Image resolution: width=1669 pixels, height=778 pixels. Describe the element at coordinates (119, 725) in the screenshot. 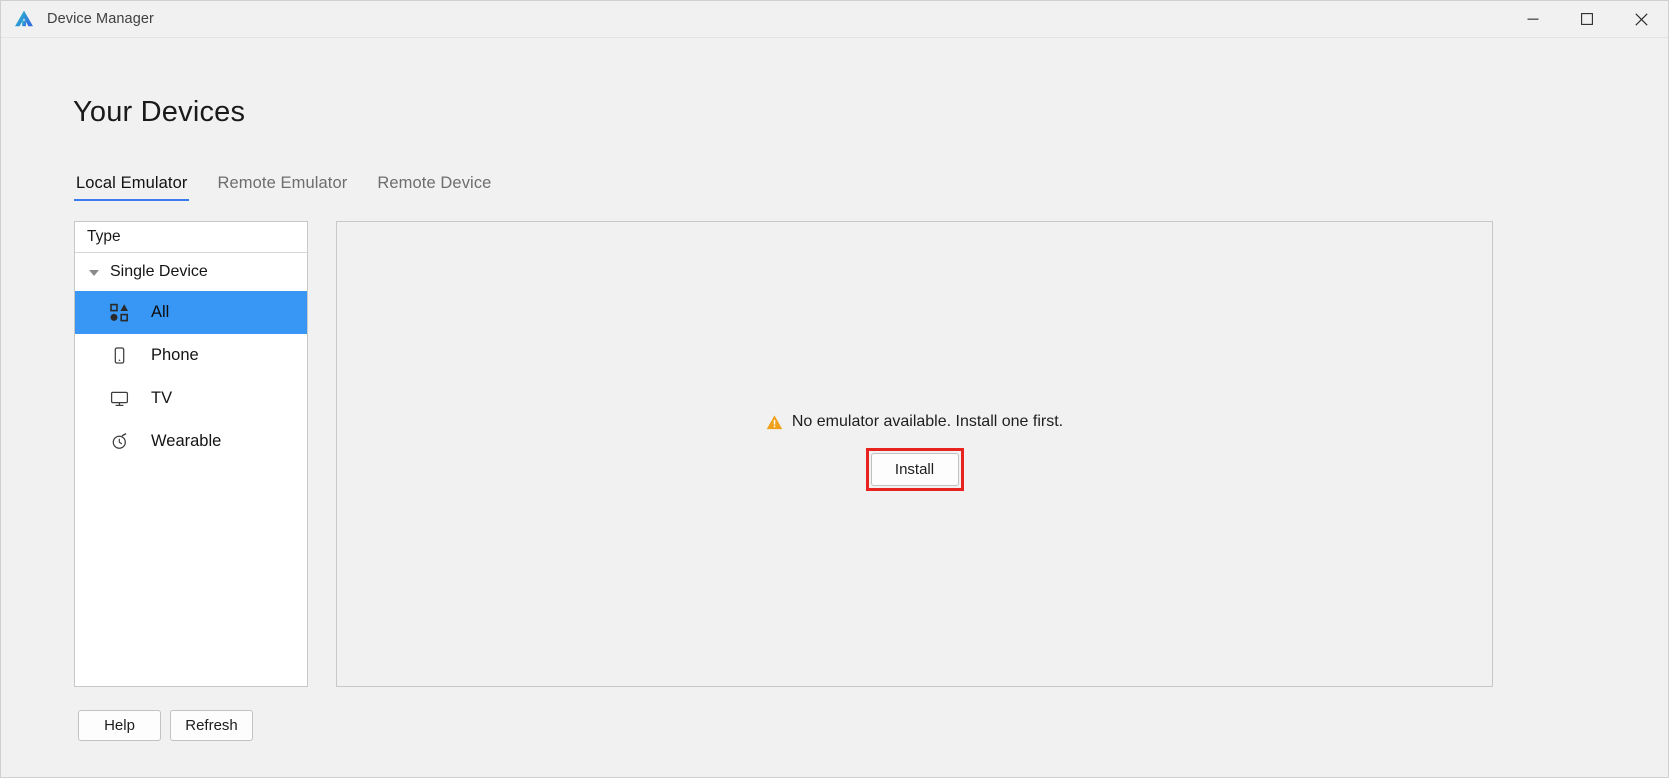

I see `help-button: Help` at that location.